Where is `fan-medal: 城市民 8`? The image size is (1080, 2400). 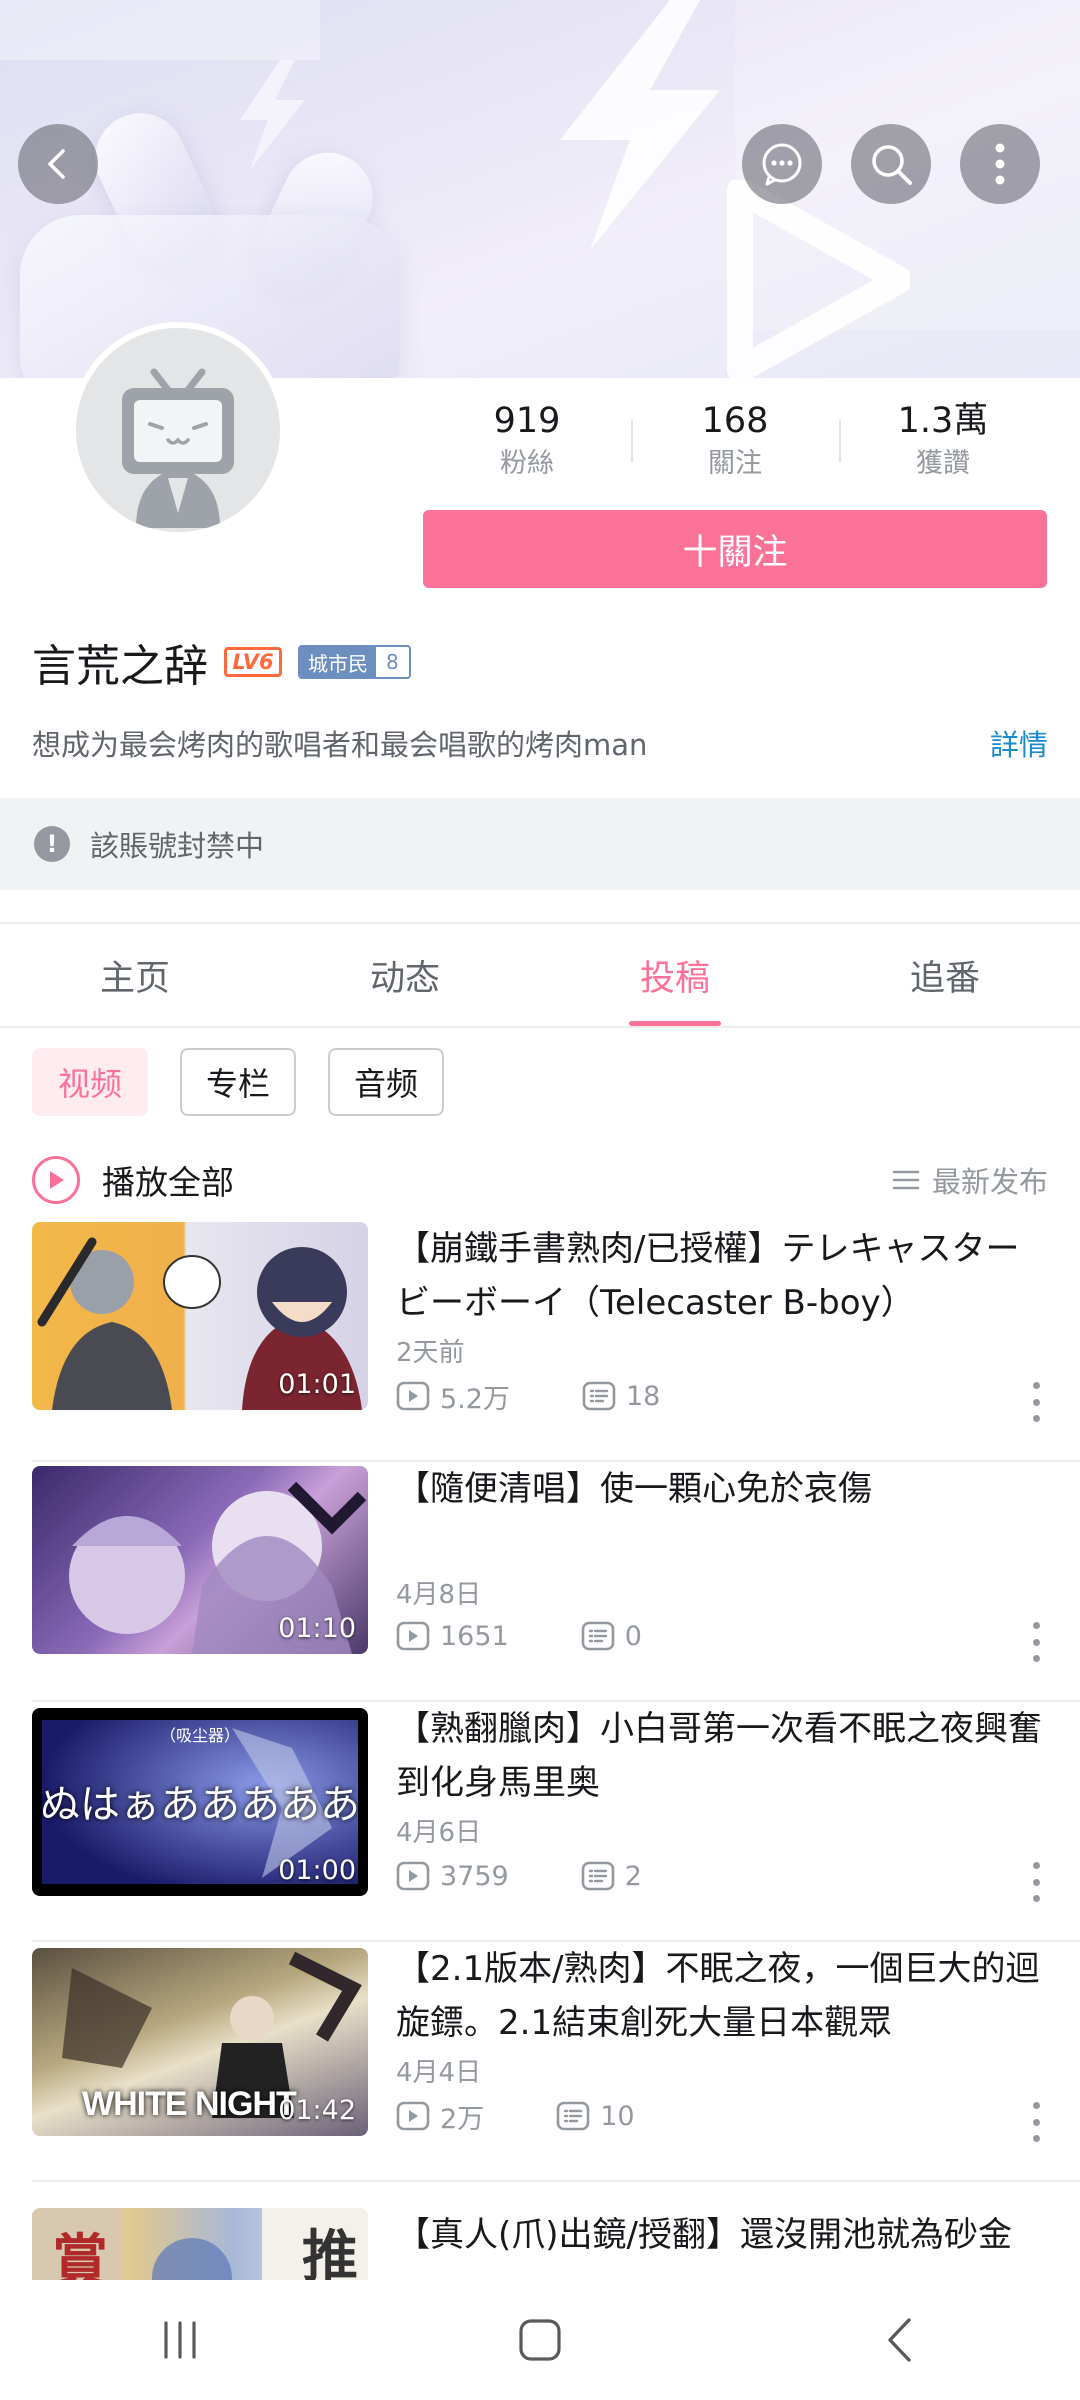
fan-medal: 城市民 8 is located at coordinates (354, 662).